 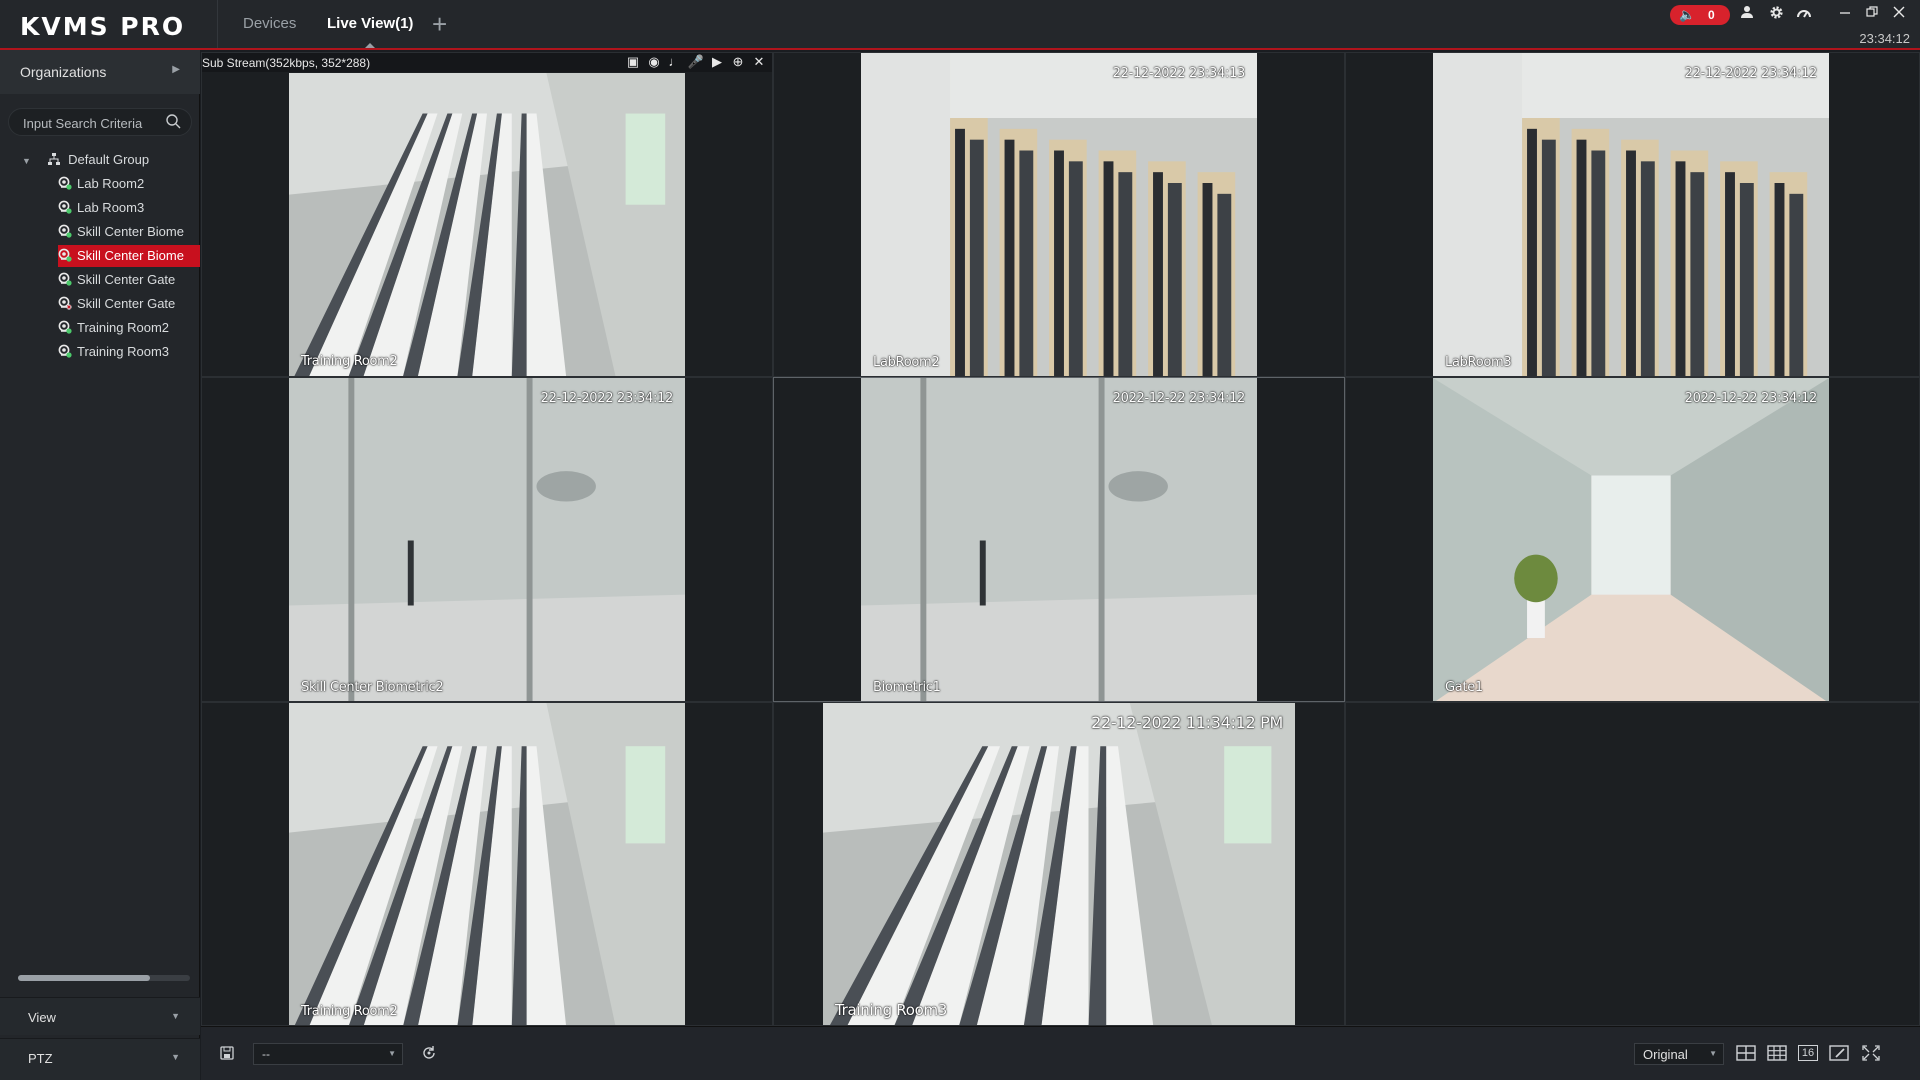 I want to click on audio-icon: ♩, so click(x=675, y=61).